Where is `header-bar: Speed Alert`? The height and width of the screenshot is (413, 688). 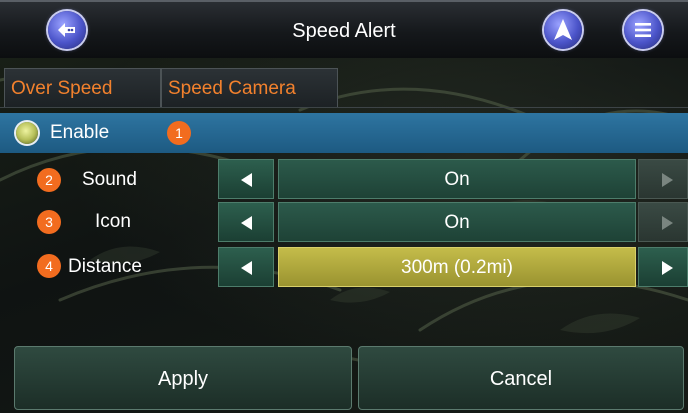 header-bar: Speed Alert is located at coordinates (344, 29).